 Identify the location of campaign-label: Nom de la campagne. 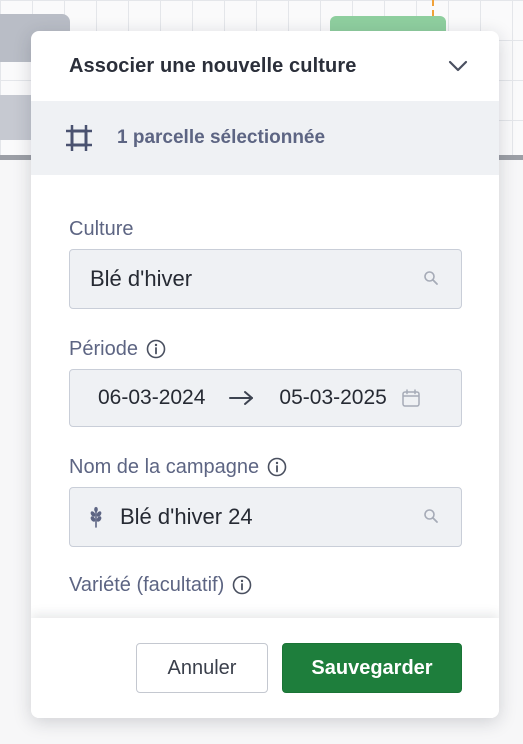
(164, 466).